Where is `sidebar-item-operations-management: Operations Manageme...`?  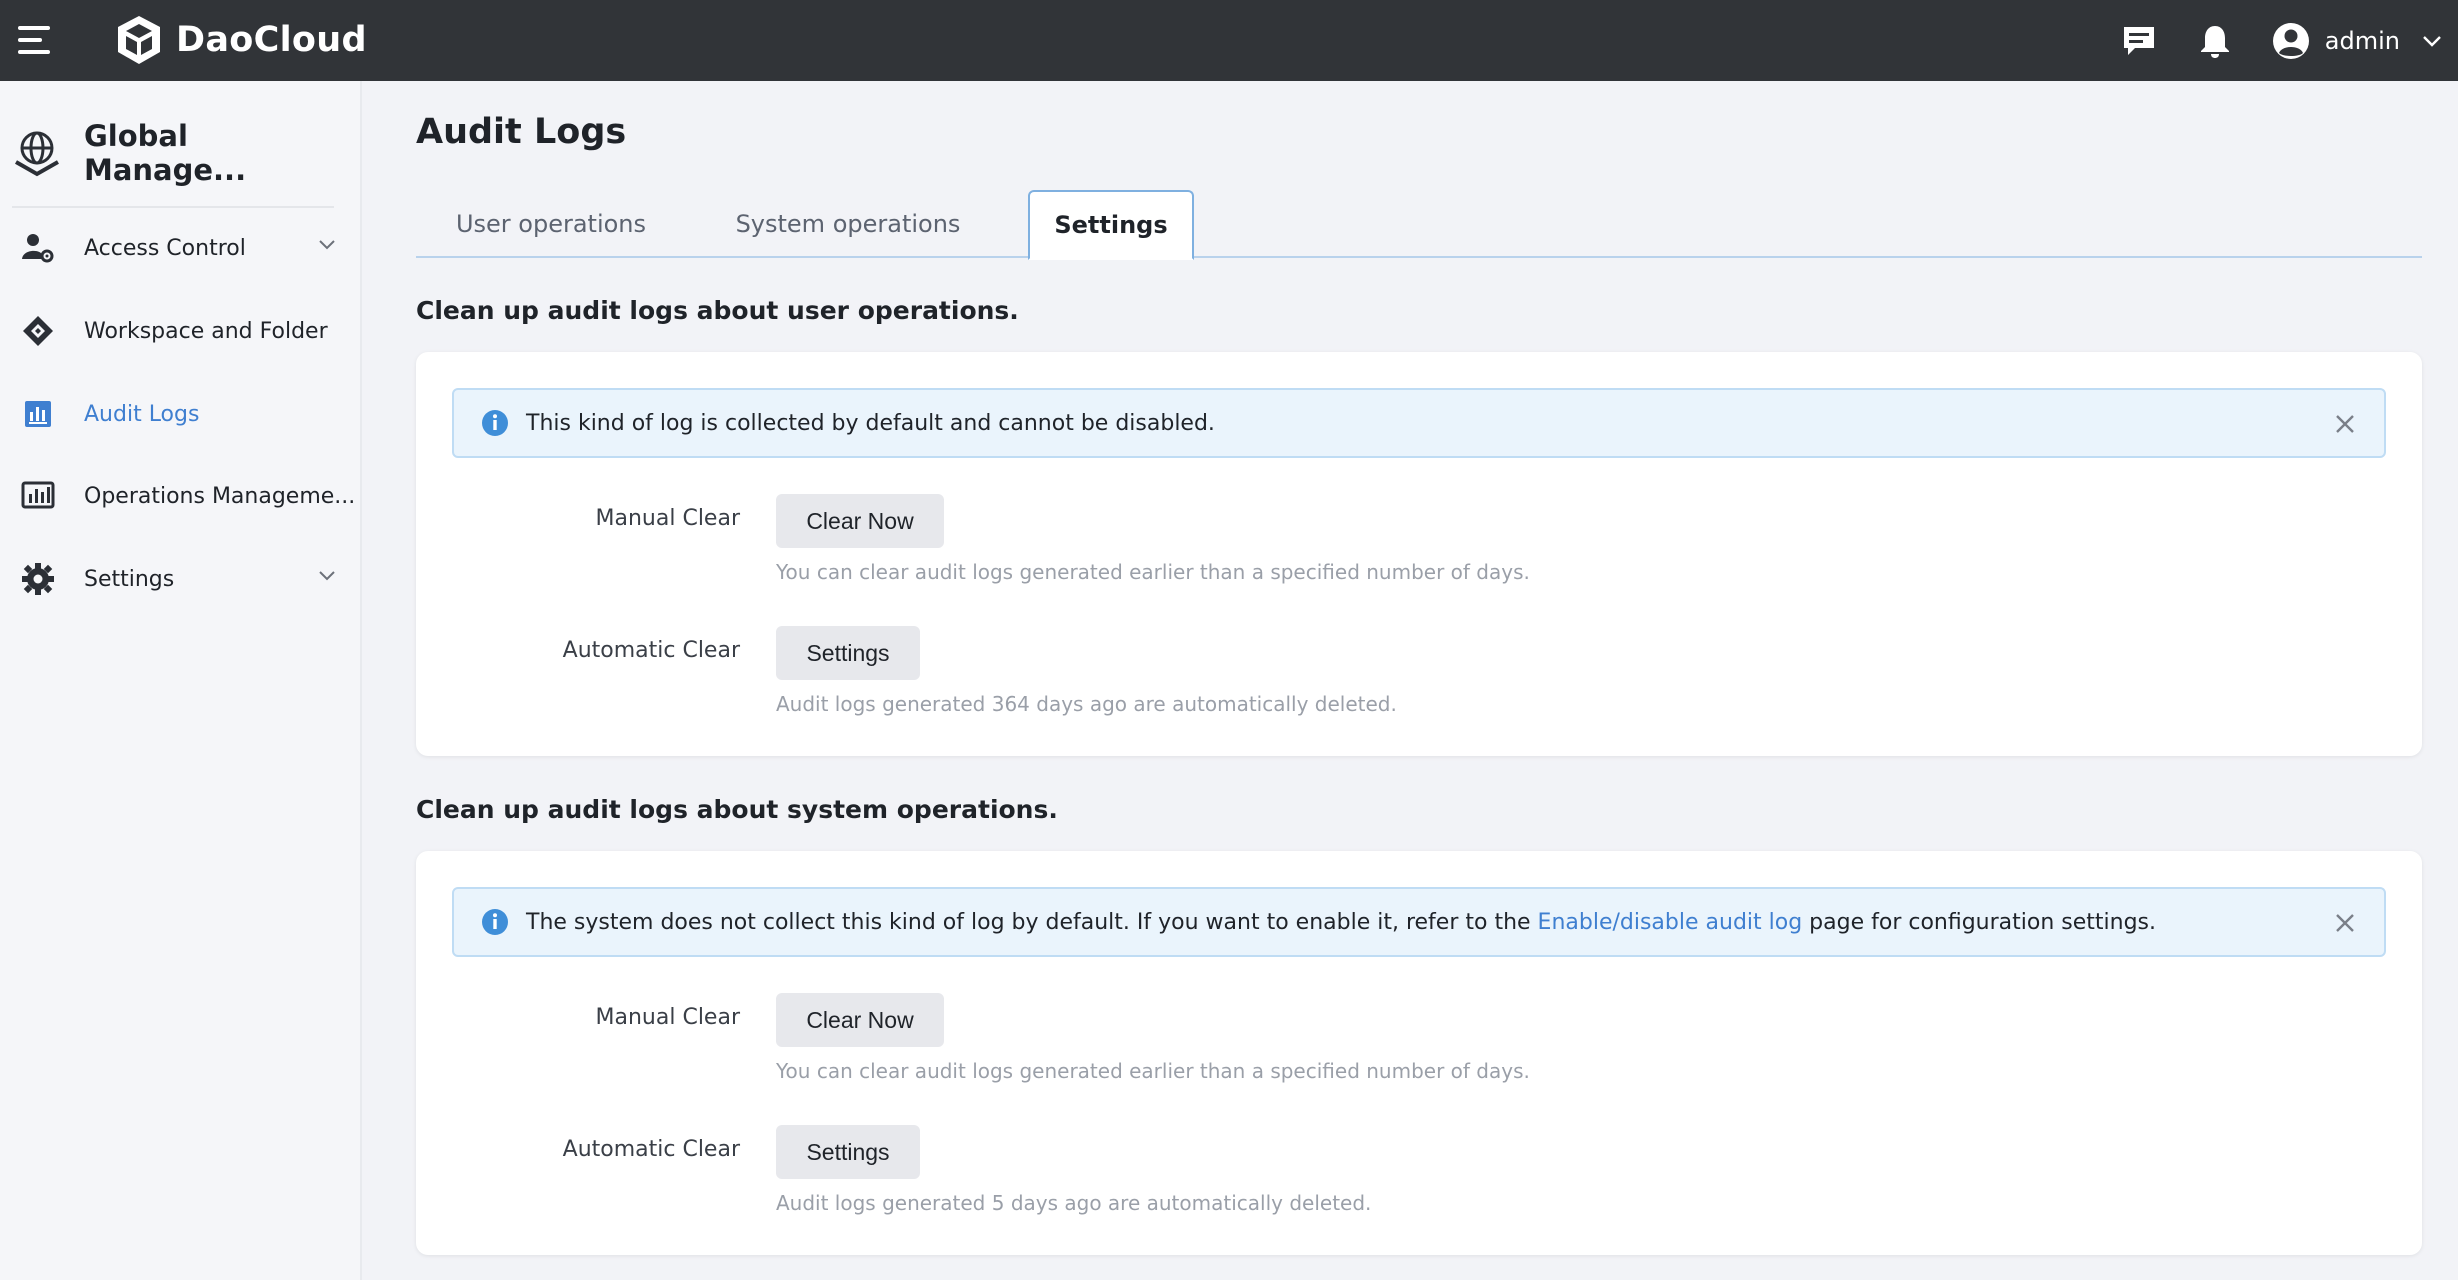 sidebar-item-operations-management: Operations Manageme... is located at coordinates (180, 496).